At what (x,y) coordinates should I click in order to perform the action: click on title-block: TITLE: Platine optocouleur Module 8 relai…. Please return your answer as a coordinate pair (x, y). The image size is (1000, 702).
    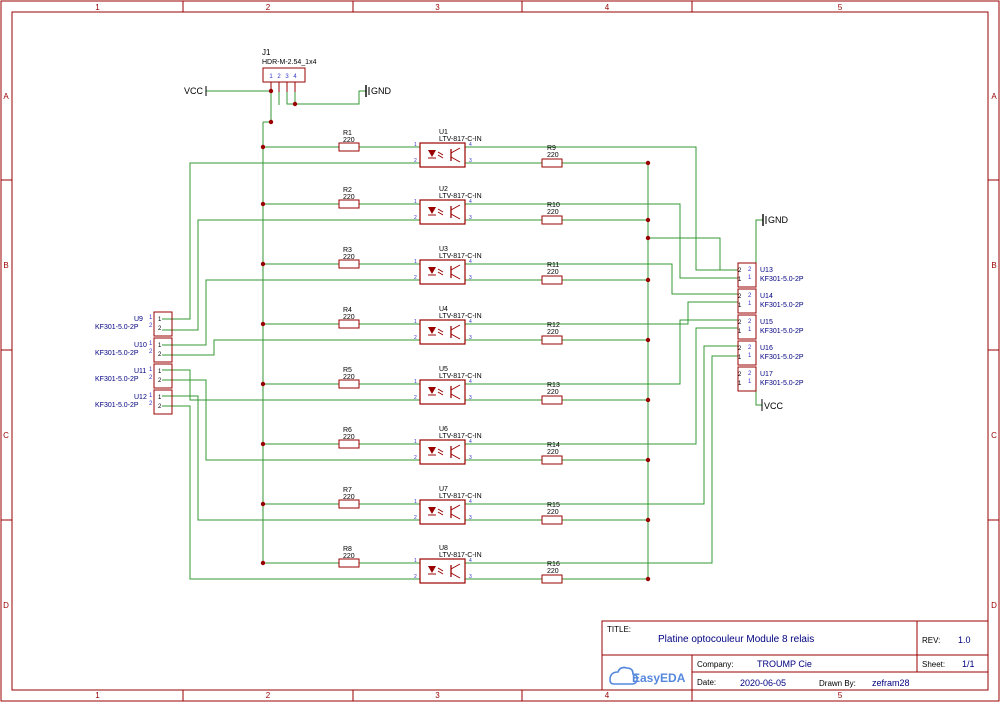
    Looking at the image, I should click on (795, 655).